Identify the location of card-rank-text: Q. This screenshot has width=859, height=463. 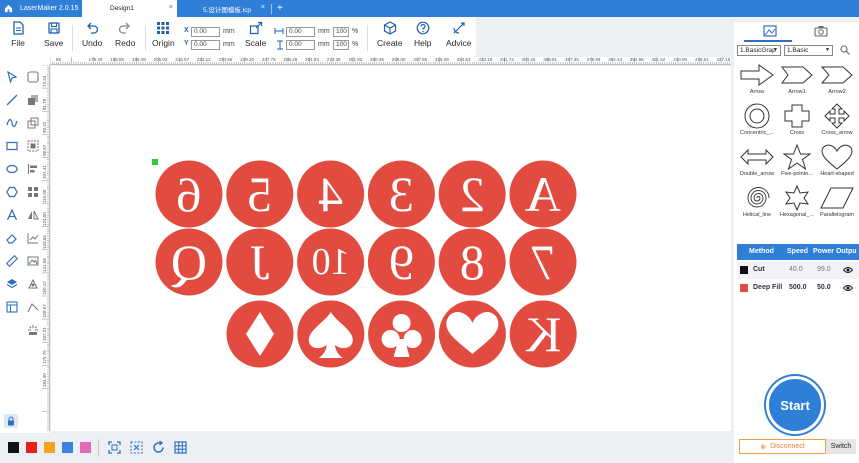
(189, 262).